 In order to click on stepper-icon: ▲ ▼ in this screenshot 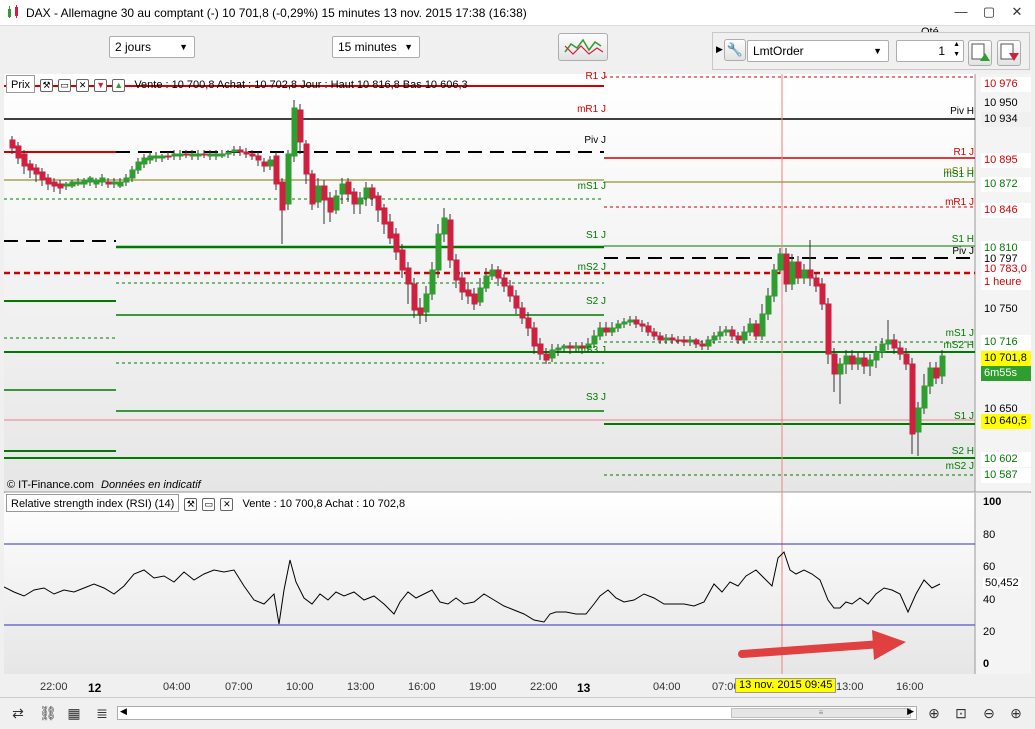, I will do `click(956, 50)`.